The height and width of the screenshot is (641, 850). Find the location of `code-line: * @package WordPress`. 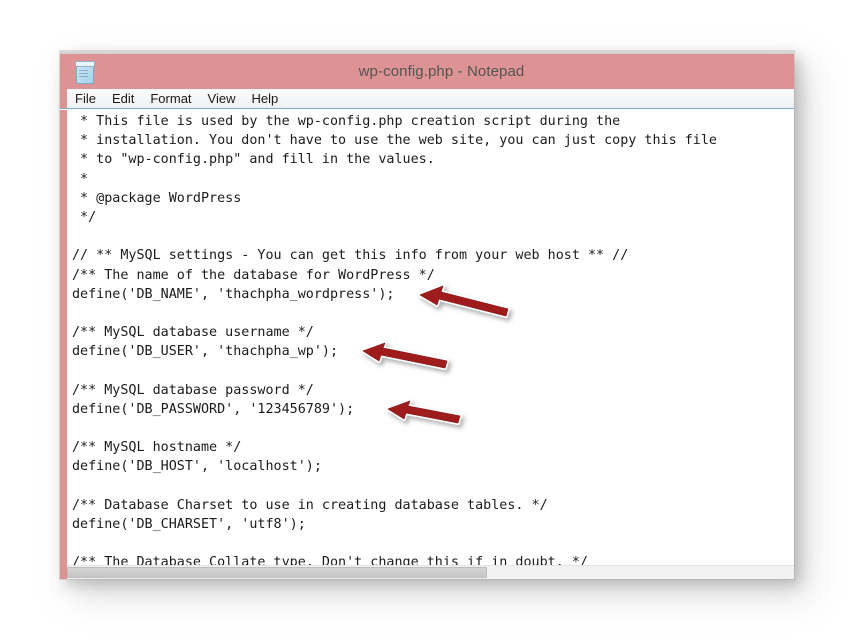

code-line: * @package WordPress is located at coordinates (157, 198).